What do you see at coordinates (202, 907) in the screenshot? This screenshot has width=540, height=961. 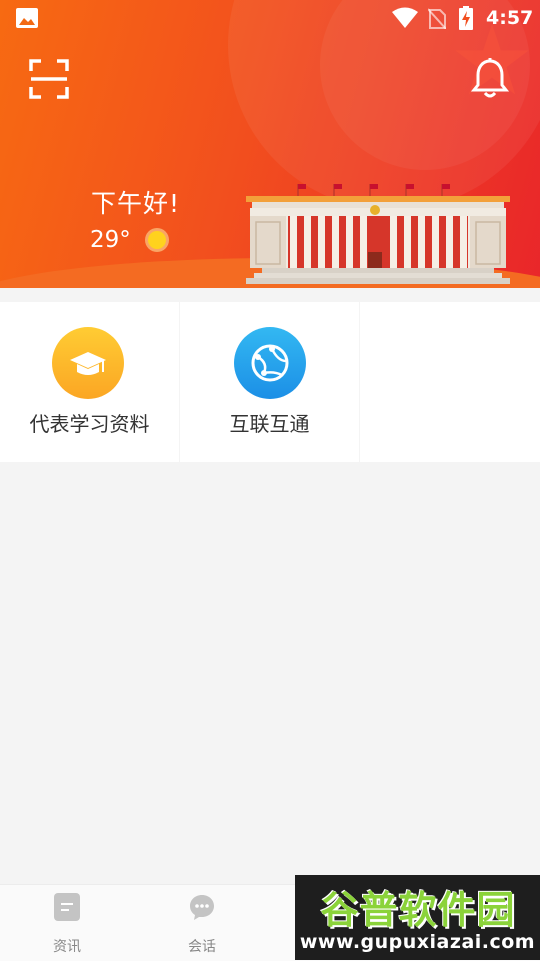 I see `chat-bubble-icon` at bounding box center [202, 907].